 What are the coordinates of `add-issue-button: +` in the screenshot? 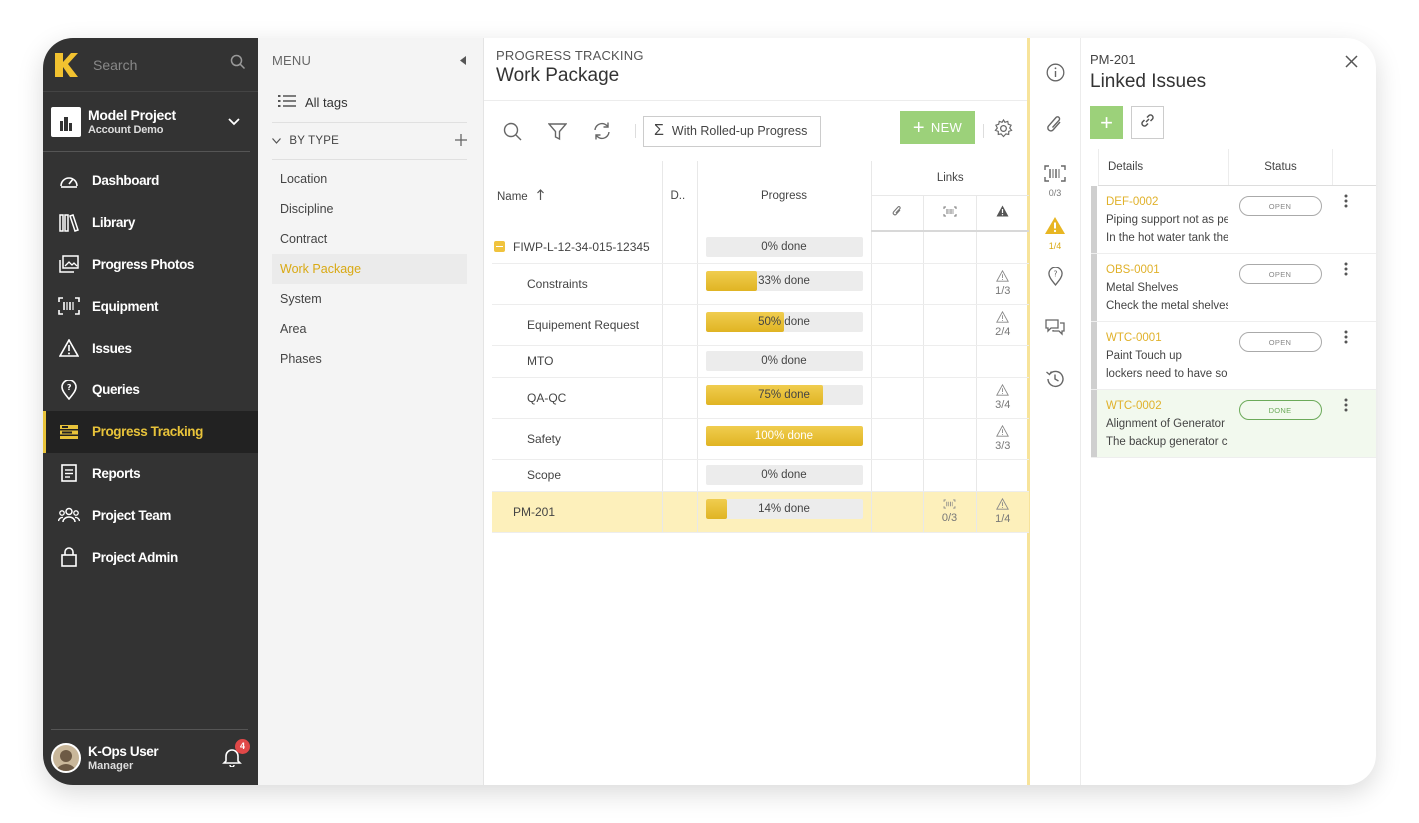 It's located at (1106, 122).